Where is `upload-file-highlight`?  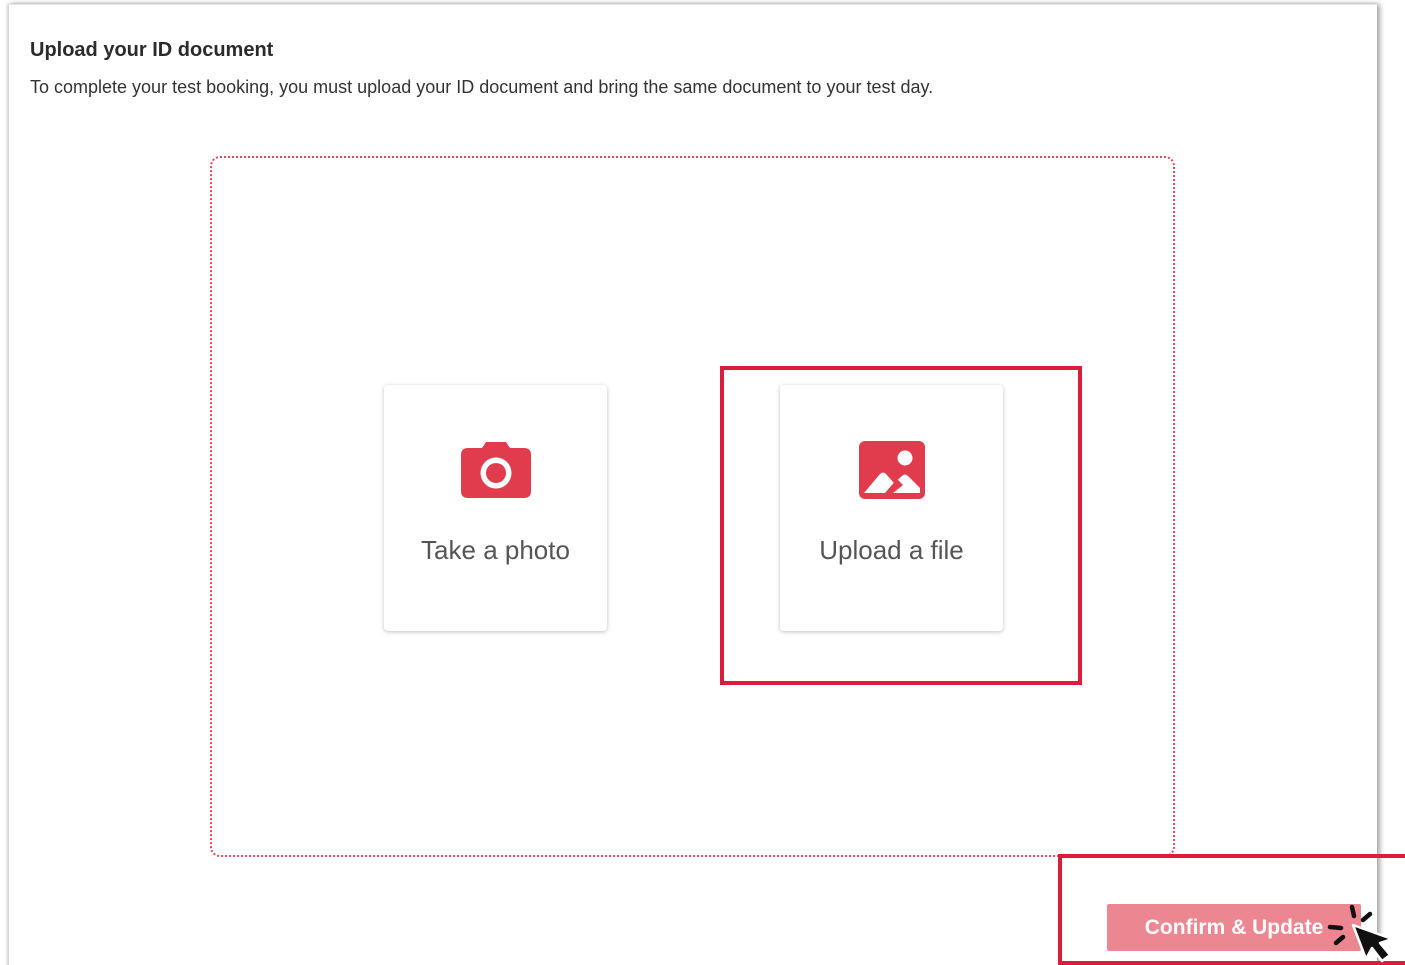 upload-file-highlight is located at coordinates (901, 525).